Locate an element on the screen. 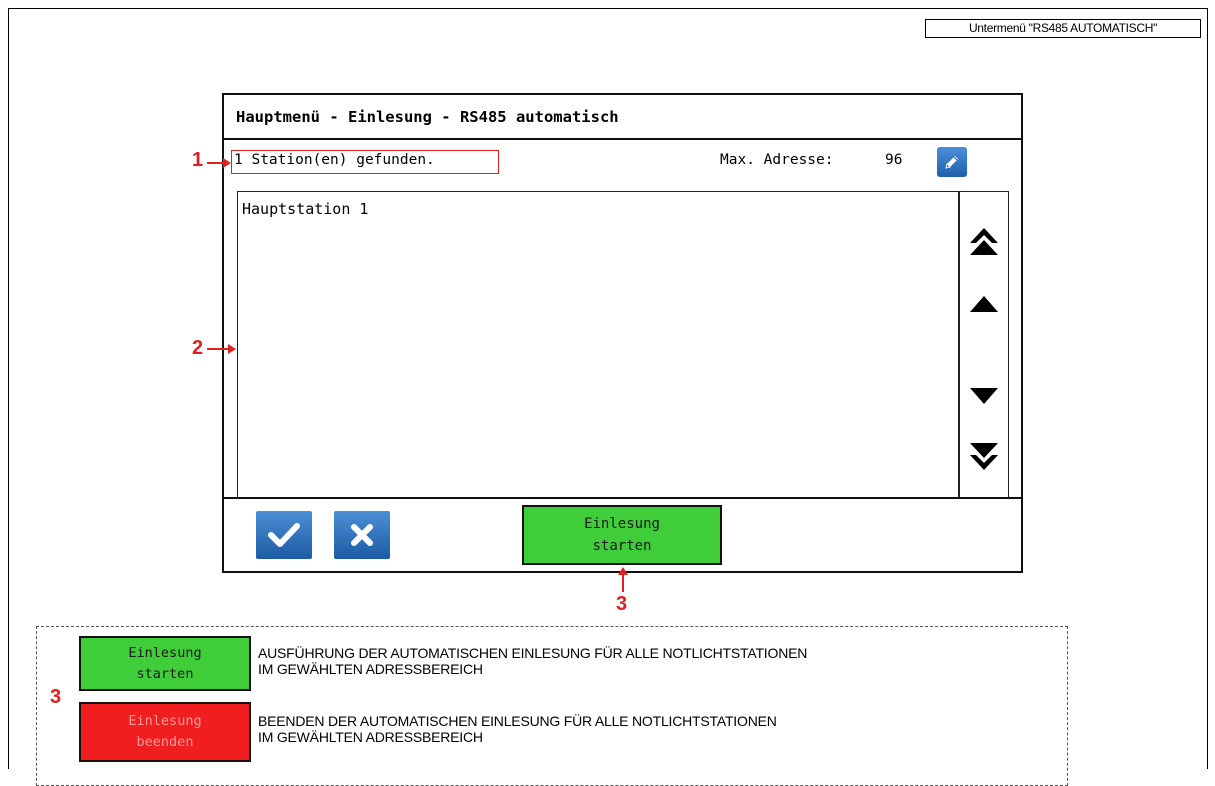 The width and height of the screenshot is (1215, 786). double-chevron-down-icon is located at coordinates (984, 456).